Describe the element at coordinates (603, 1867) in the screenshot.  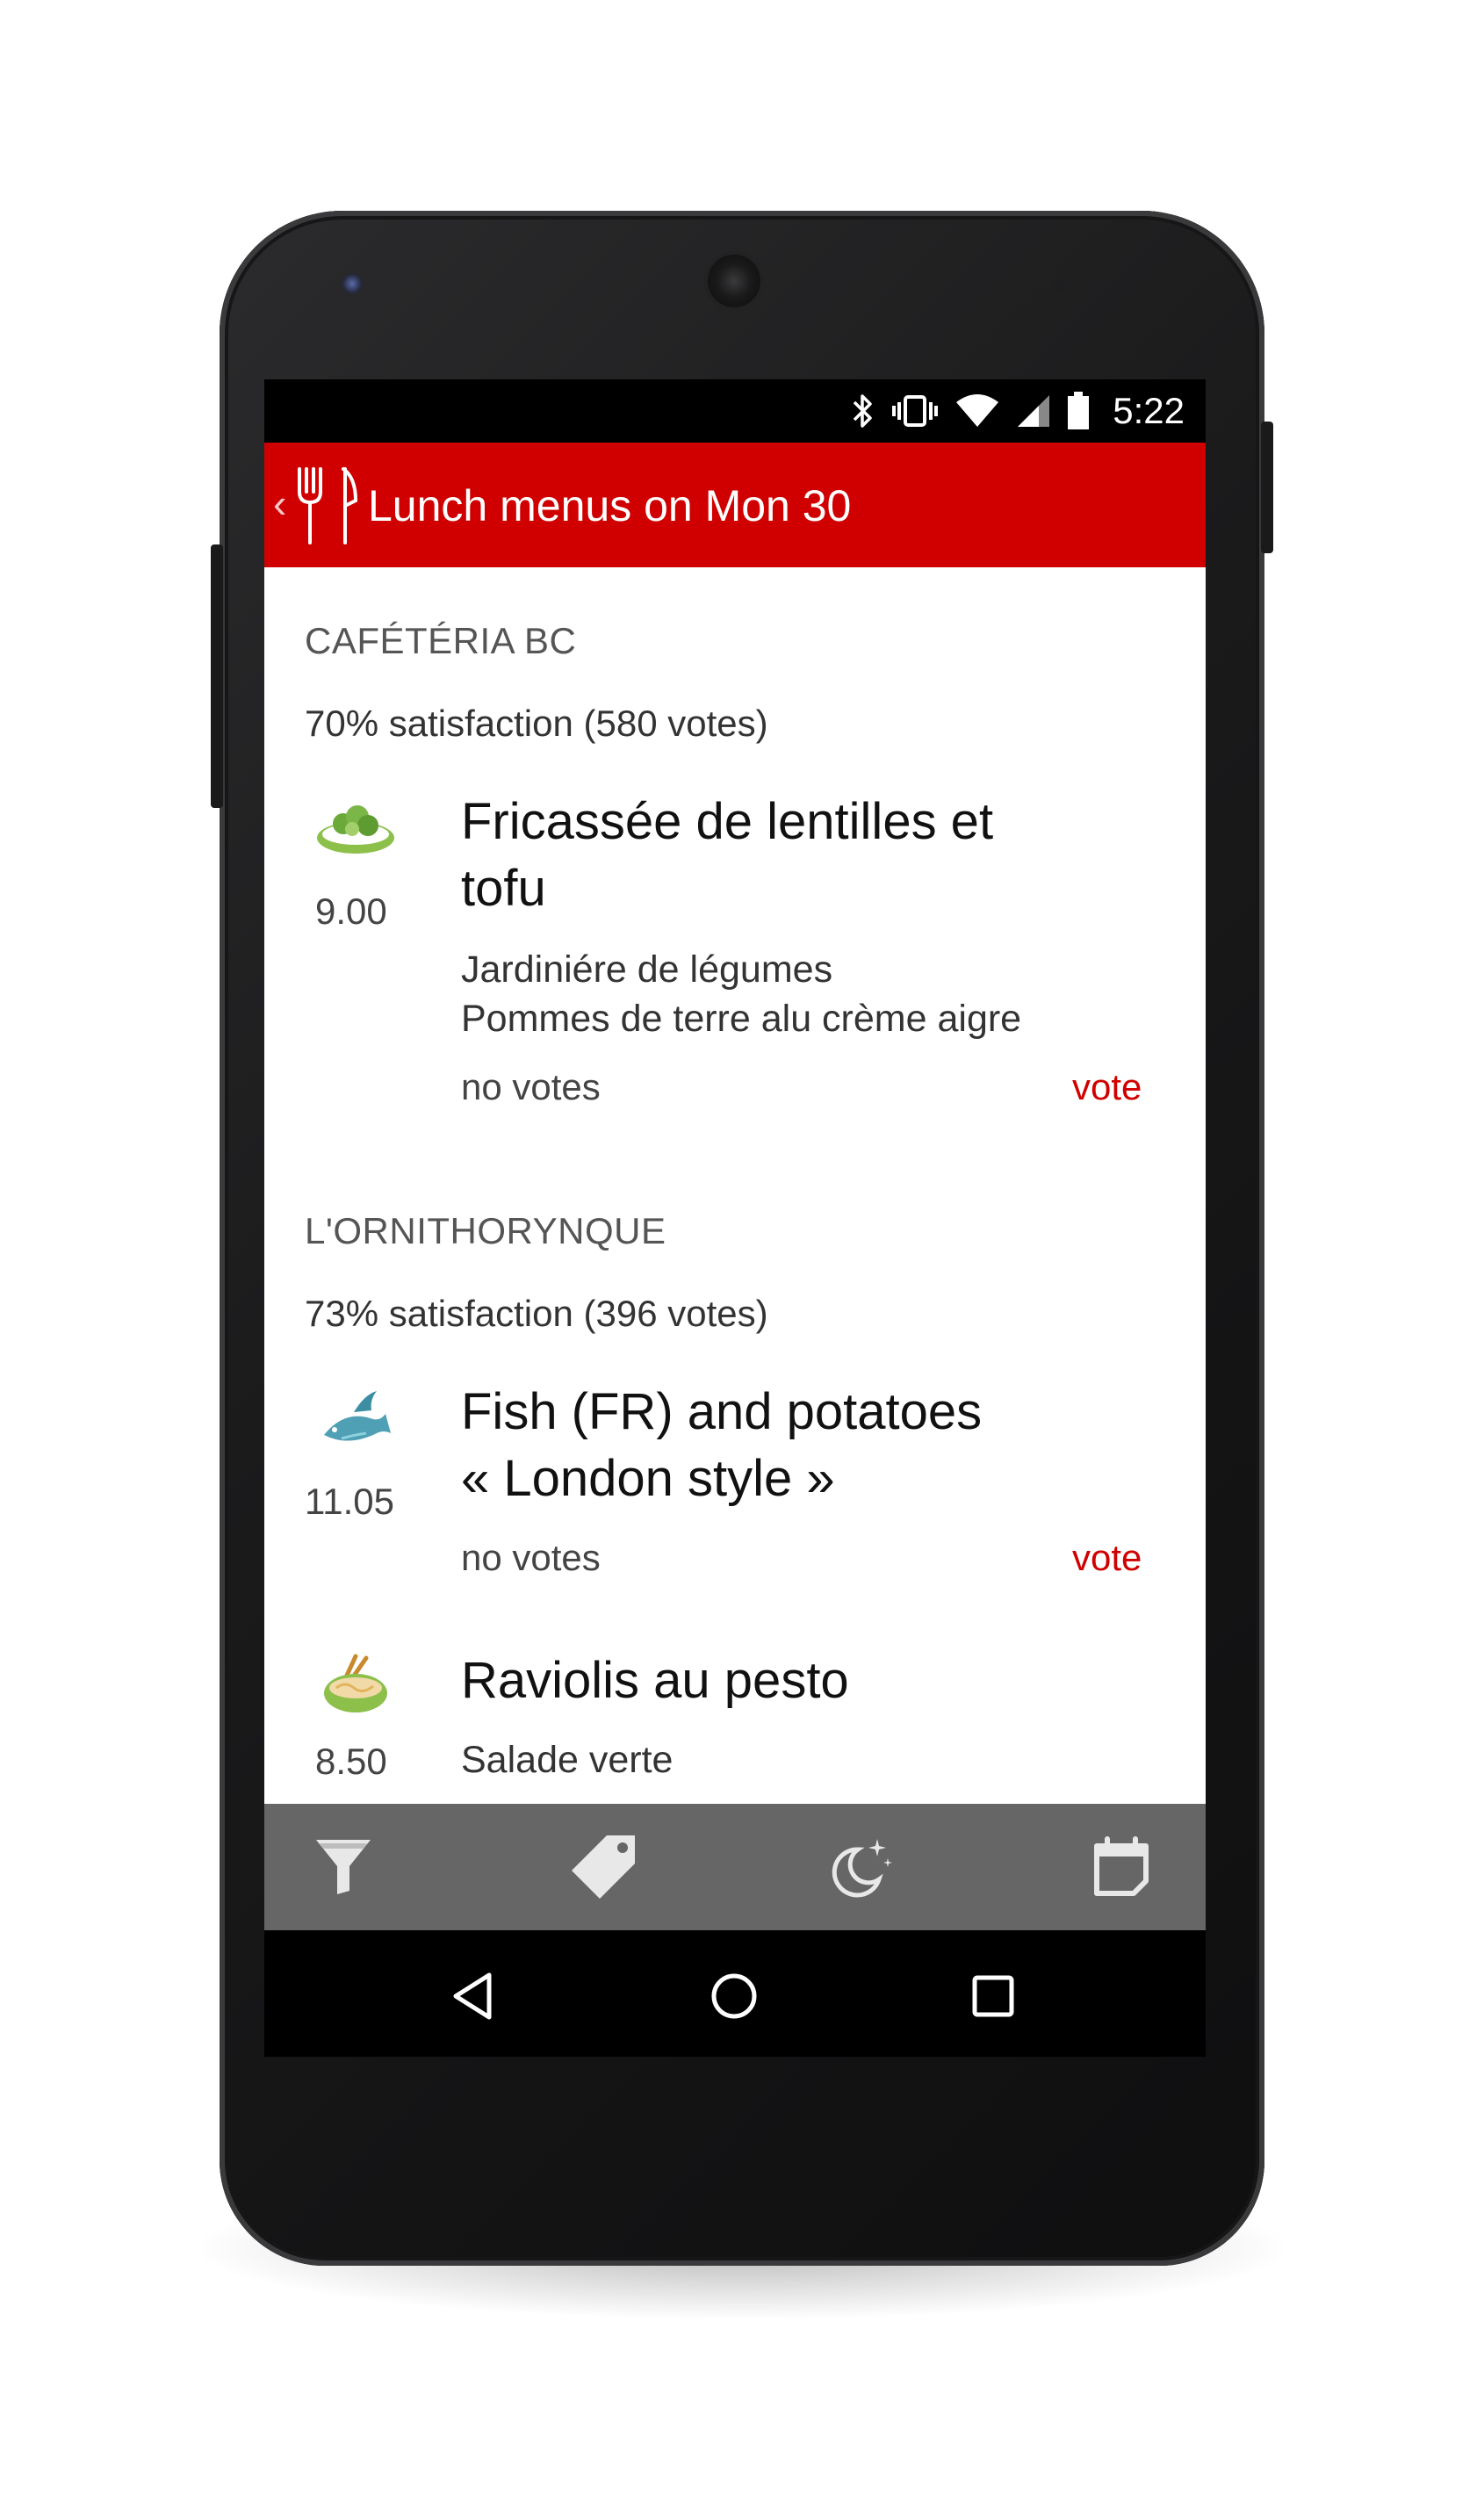
I see `tag-icon` at that location.